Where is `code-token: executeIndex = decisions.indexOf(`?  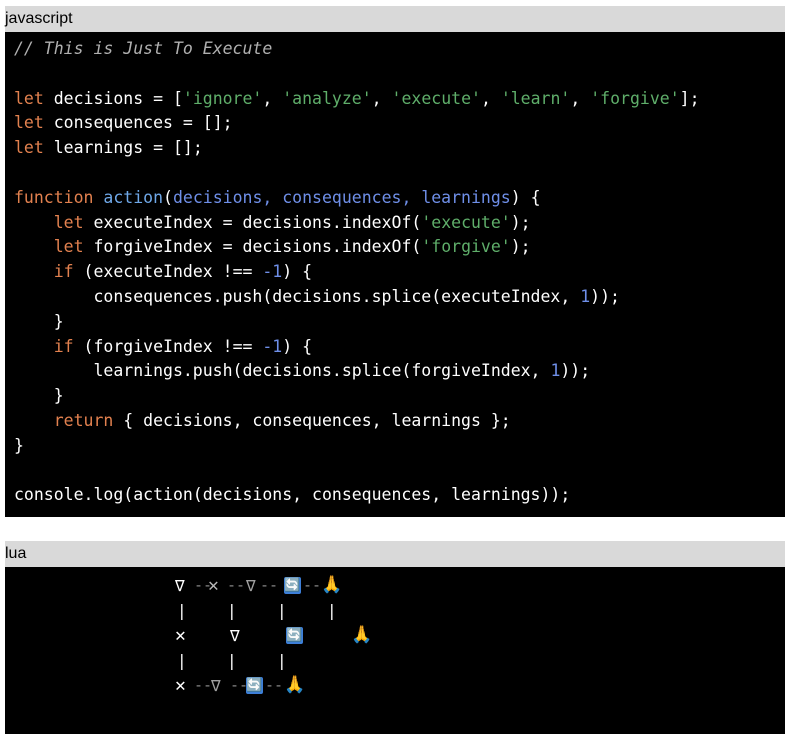 code-token: executeIndex = decisions.indexOf( is located at coordinates (252, 222).